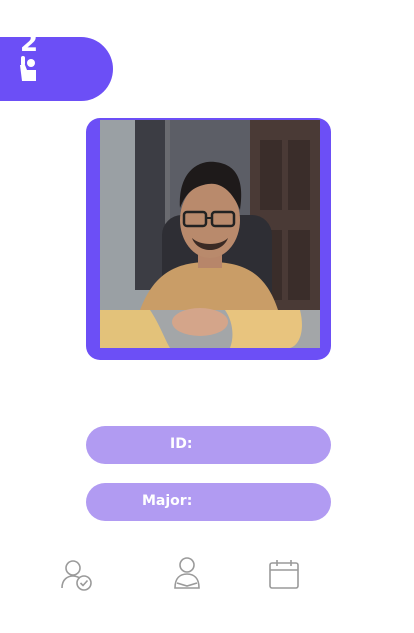  What do you see at coordinates (56, 69) in the screenshot?
I see `rank-badge` at bounding box center [56, 69].